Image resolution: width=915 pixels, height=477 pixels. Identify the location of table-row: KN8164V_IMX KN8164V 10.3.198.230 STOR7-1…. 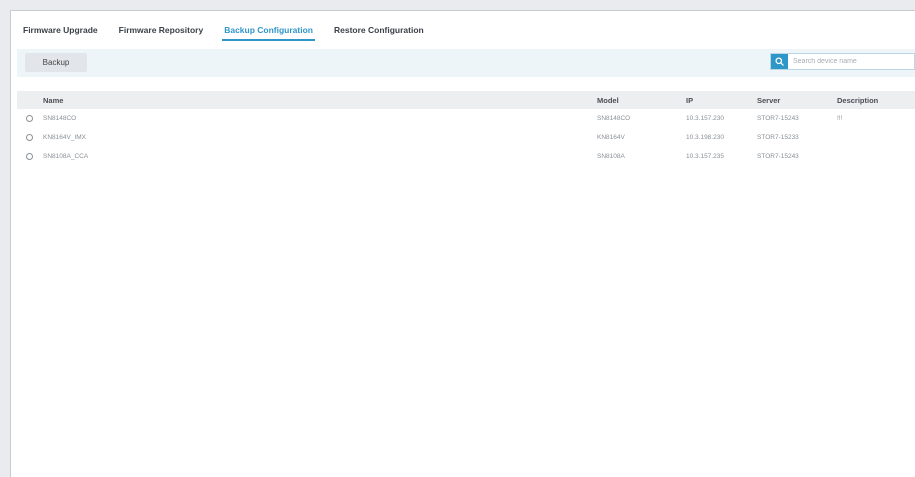
(466, 137).